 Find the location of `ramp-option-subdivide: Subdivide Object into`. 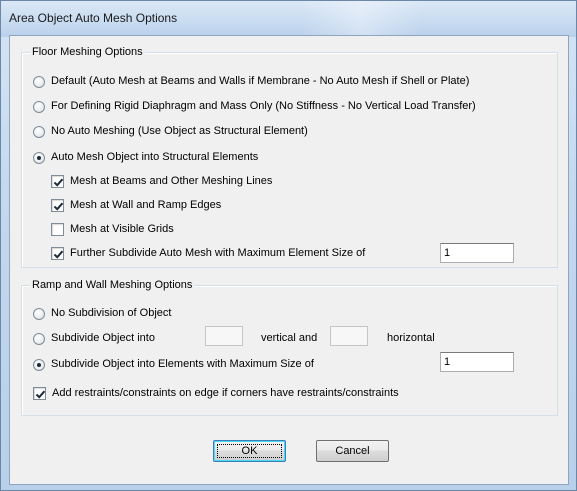

ramp-option-subdivide: Subdivide Object into is located at coordinates (94, 338).